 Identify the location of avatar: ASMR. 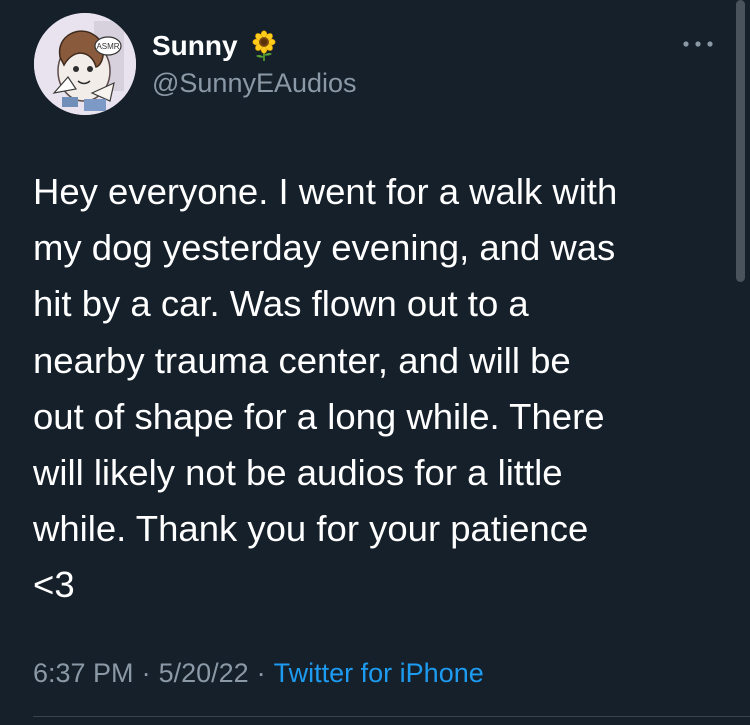
(85, 64).